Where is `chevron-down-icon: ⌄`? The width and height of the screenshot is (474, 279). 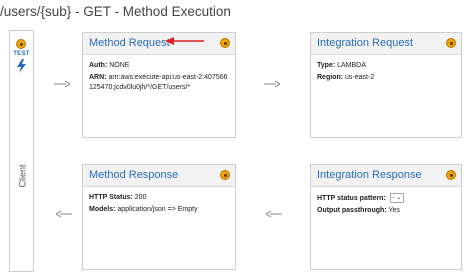
chevron-down-icon: ⌄ is located at coordinates (399, 198).